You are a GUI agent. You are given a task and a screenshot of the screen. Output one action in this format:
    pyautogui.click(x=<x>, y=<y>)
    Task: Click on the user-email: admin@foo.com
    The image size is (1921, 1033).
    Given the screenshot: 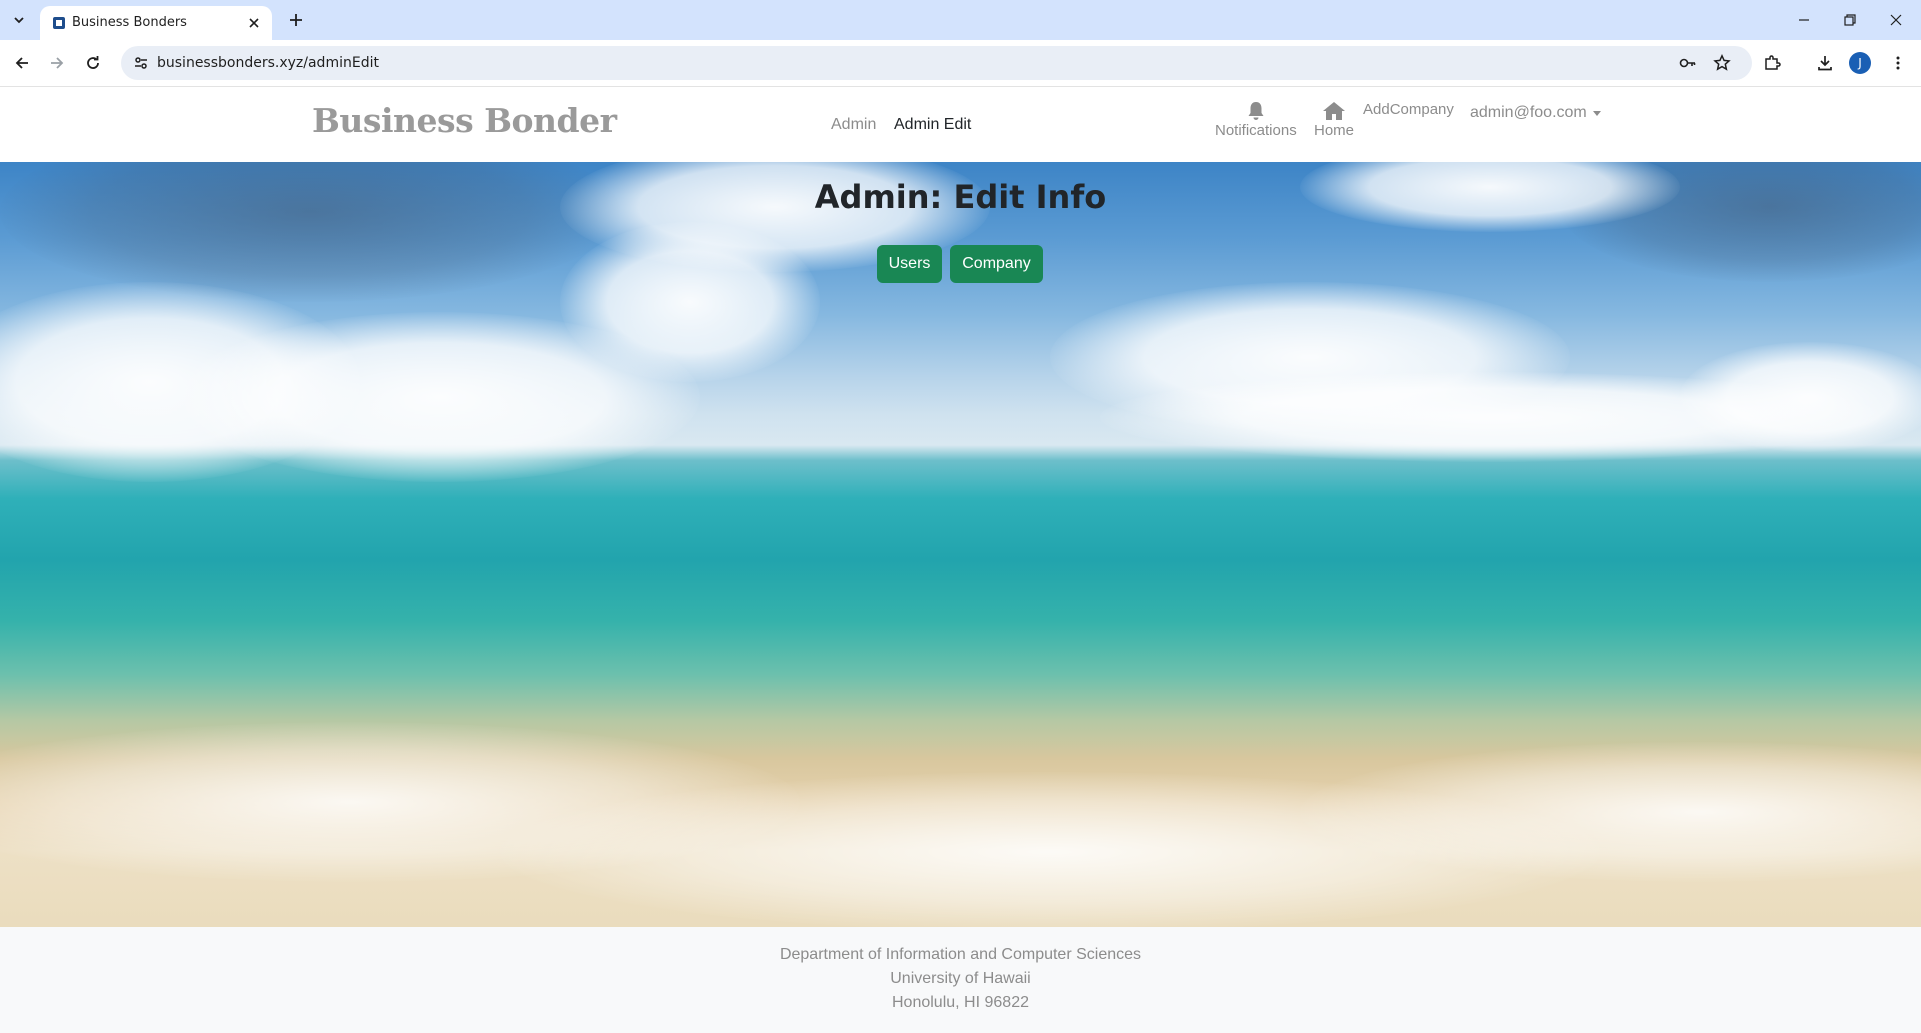 What is the action you would take?
    pyautogui.click(x=1528, y=112)
    